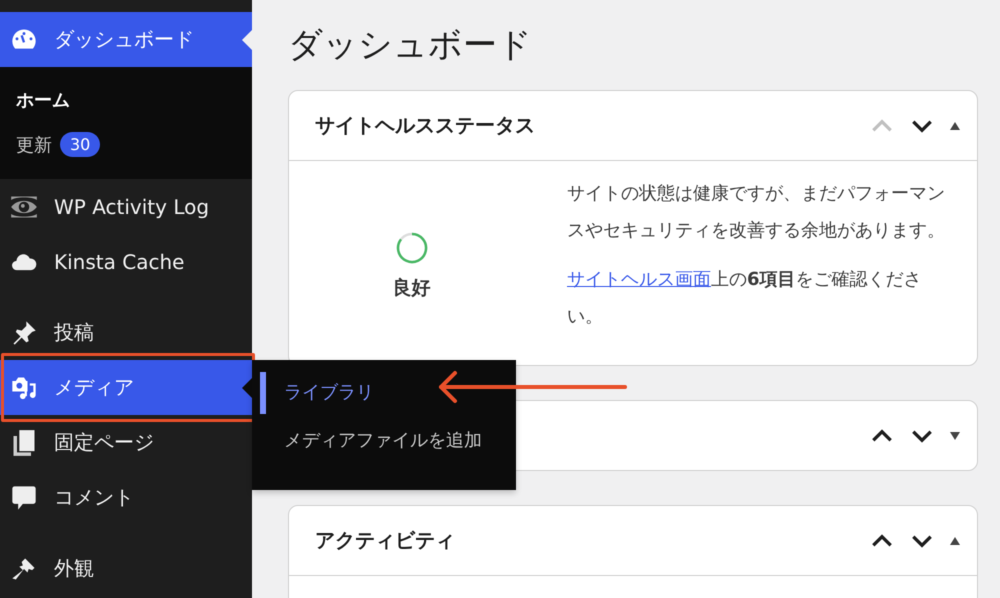 This screenshot has width=1000, height=598. I want to click on widget-title: アクティビティ, so click(385, 540).